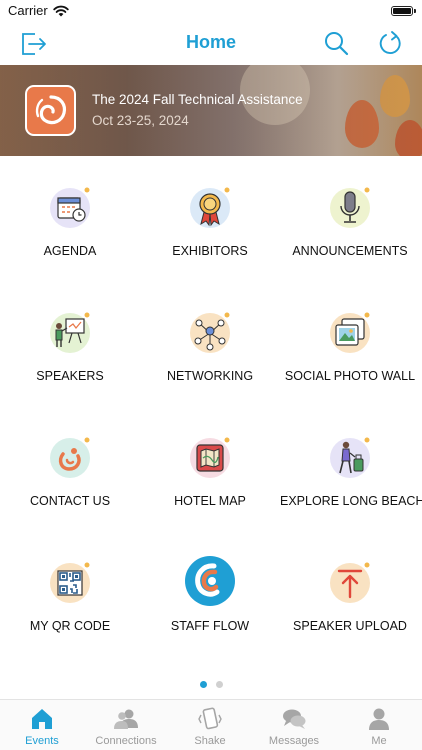 This screenshot has width=422, height=750. Describe the element at coordinates (211, 684) in the screenshot. I see `page-indicator` at that location.